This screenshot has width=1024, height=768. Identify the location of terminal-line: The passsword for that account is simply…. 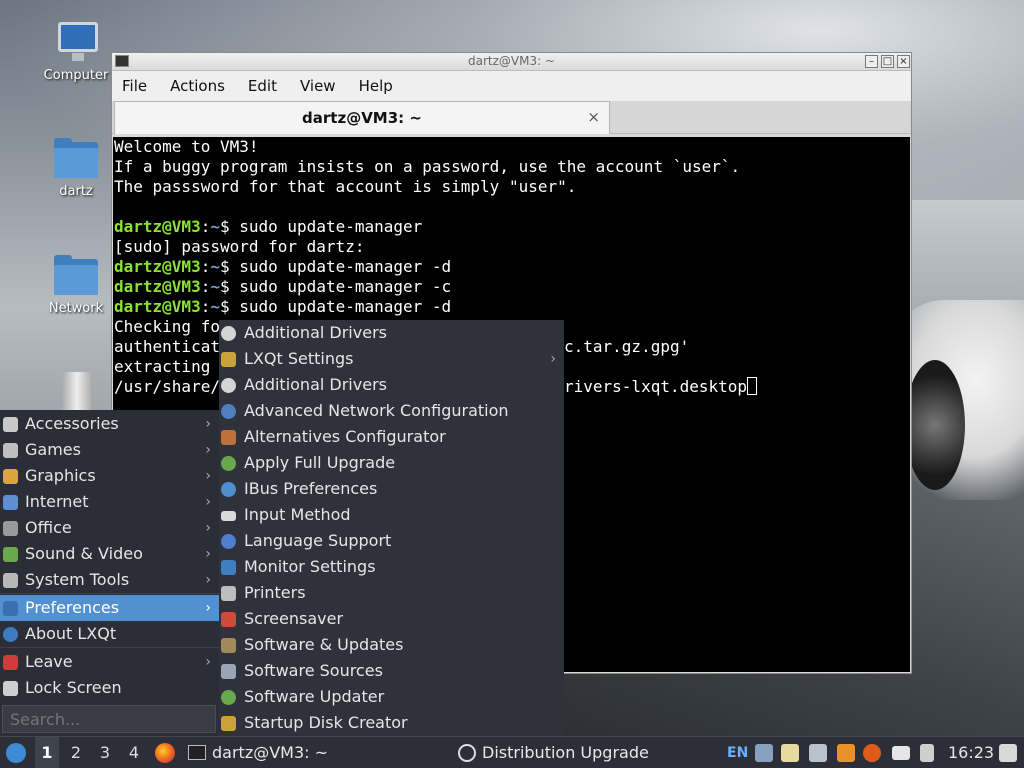
(345, 186).